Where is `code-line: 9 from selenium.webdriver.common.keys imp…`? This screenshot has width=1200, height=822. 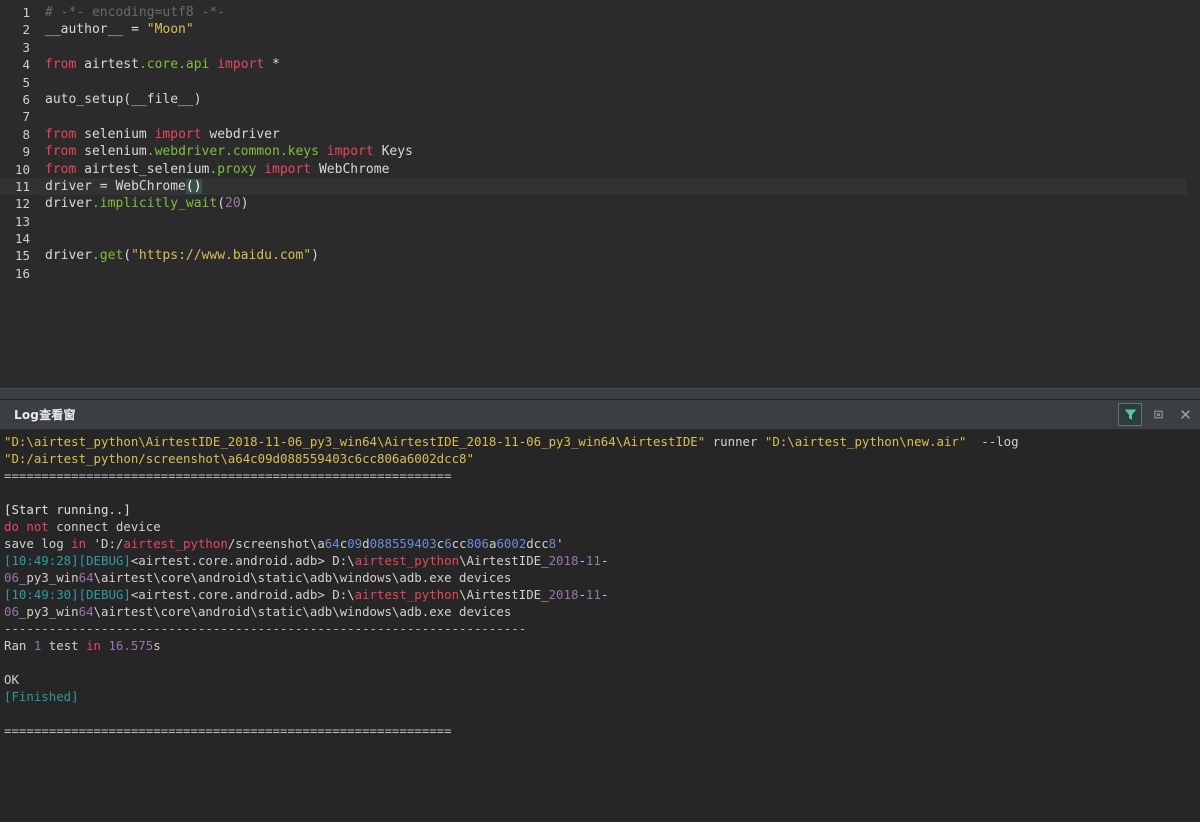 code-line: 9 from selenium.webdriver.common.keys imp… is located at coordinates (600, 151).